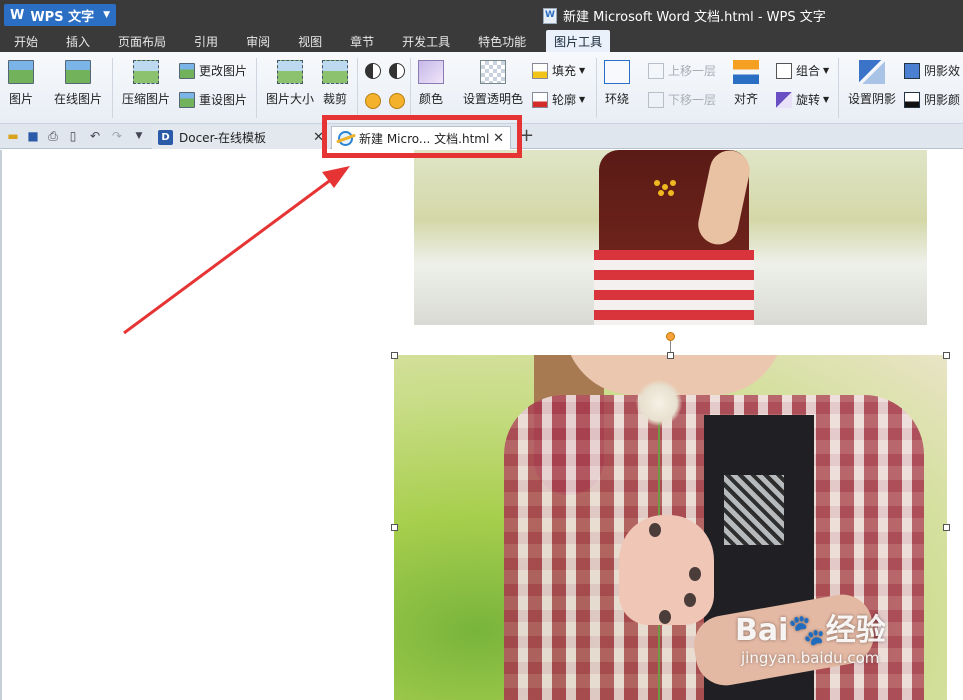  I want to click on online-picture-label: 在线图片, so click(78, 99).